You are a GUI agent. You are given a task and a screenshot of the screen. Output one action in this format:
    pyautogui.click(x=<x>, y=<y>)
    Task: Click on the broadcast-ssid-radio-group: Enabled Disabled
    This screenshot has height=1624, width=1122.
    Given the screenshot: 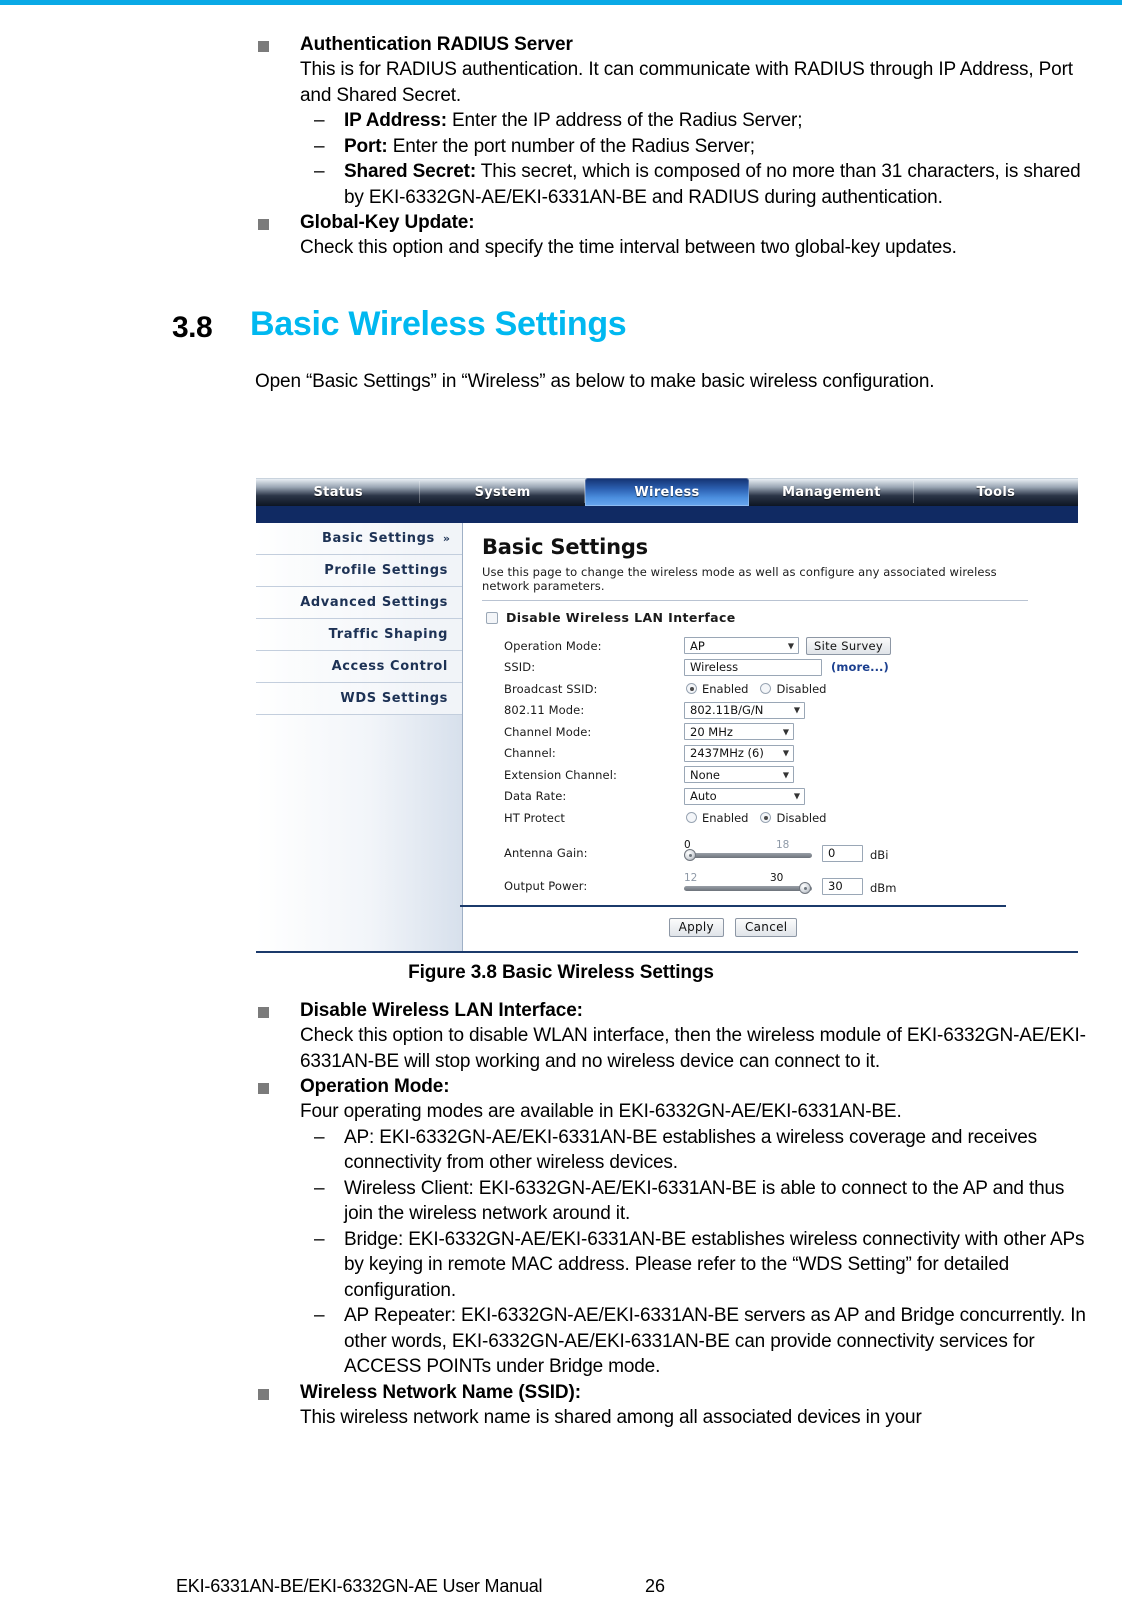 What is the action you would take?
    pyautogui.click(x=756, y=689)
    